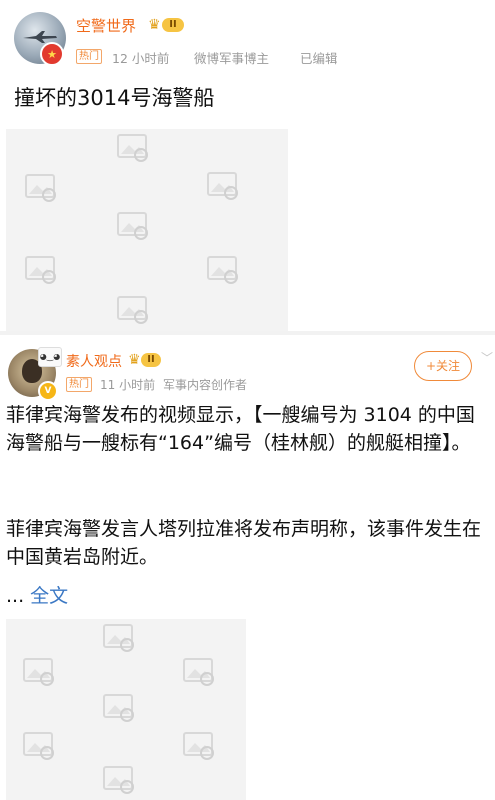 Image resolution: width=495 pixels, height=800 pixels. I want to click on post-body-paragraph-2: 菲律宾海警发言人塔列拉准将发布声明称，该事件发生在中国黄岩岛附近。, so click(244, 543).